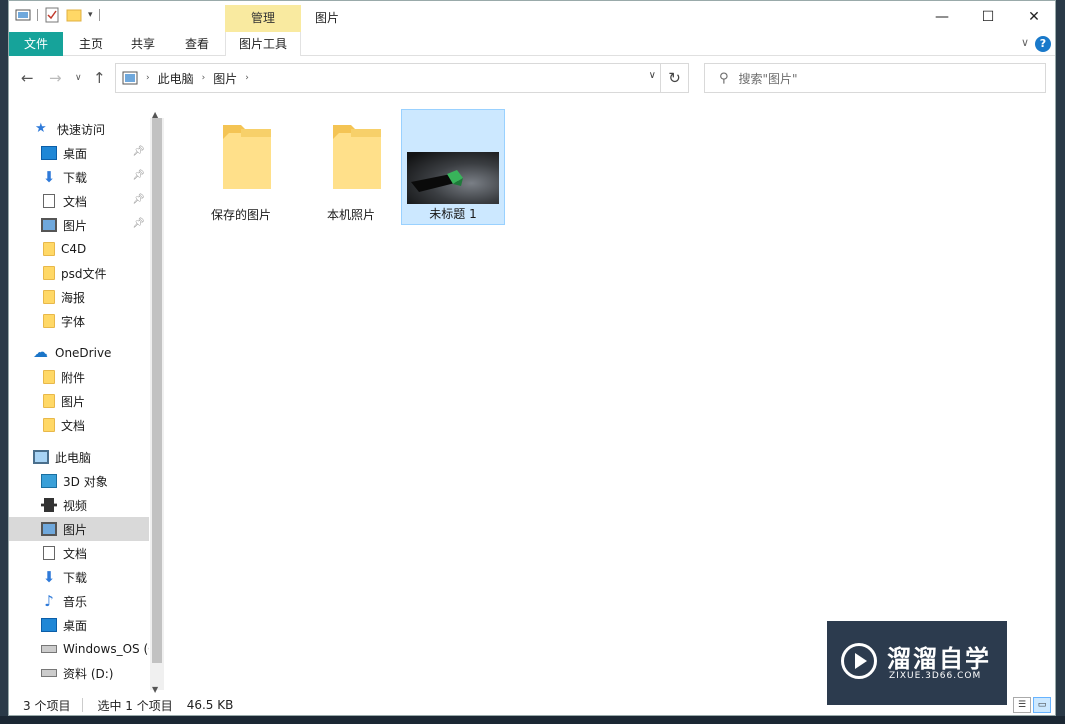 This screenshot has width=1065, height=724. I want to click on sidebar-item-label: 快速访问, so click(81, 129).